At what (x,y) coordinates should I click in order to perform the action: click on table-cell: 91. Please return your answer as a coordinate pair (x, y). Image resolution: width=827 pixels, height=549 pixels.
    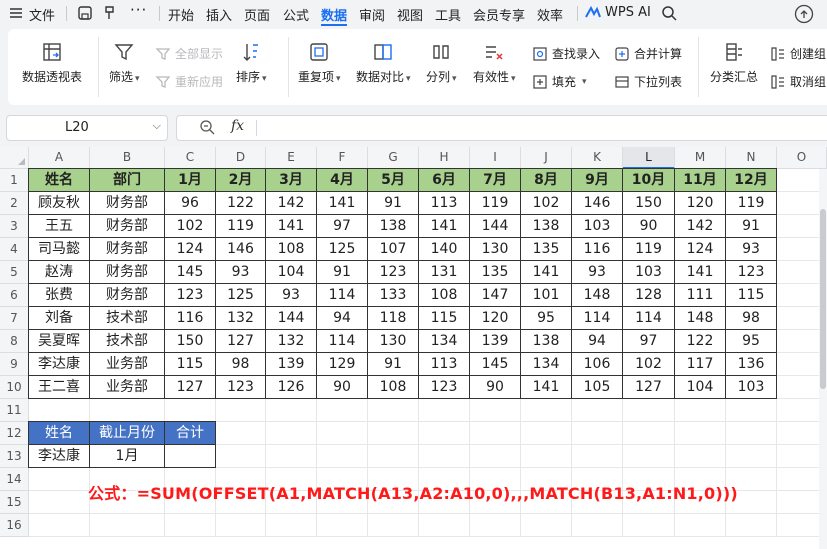
    Looking at the image, I should click on (393, 364).